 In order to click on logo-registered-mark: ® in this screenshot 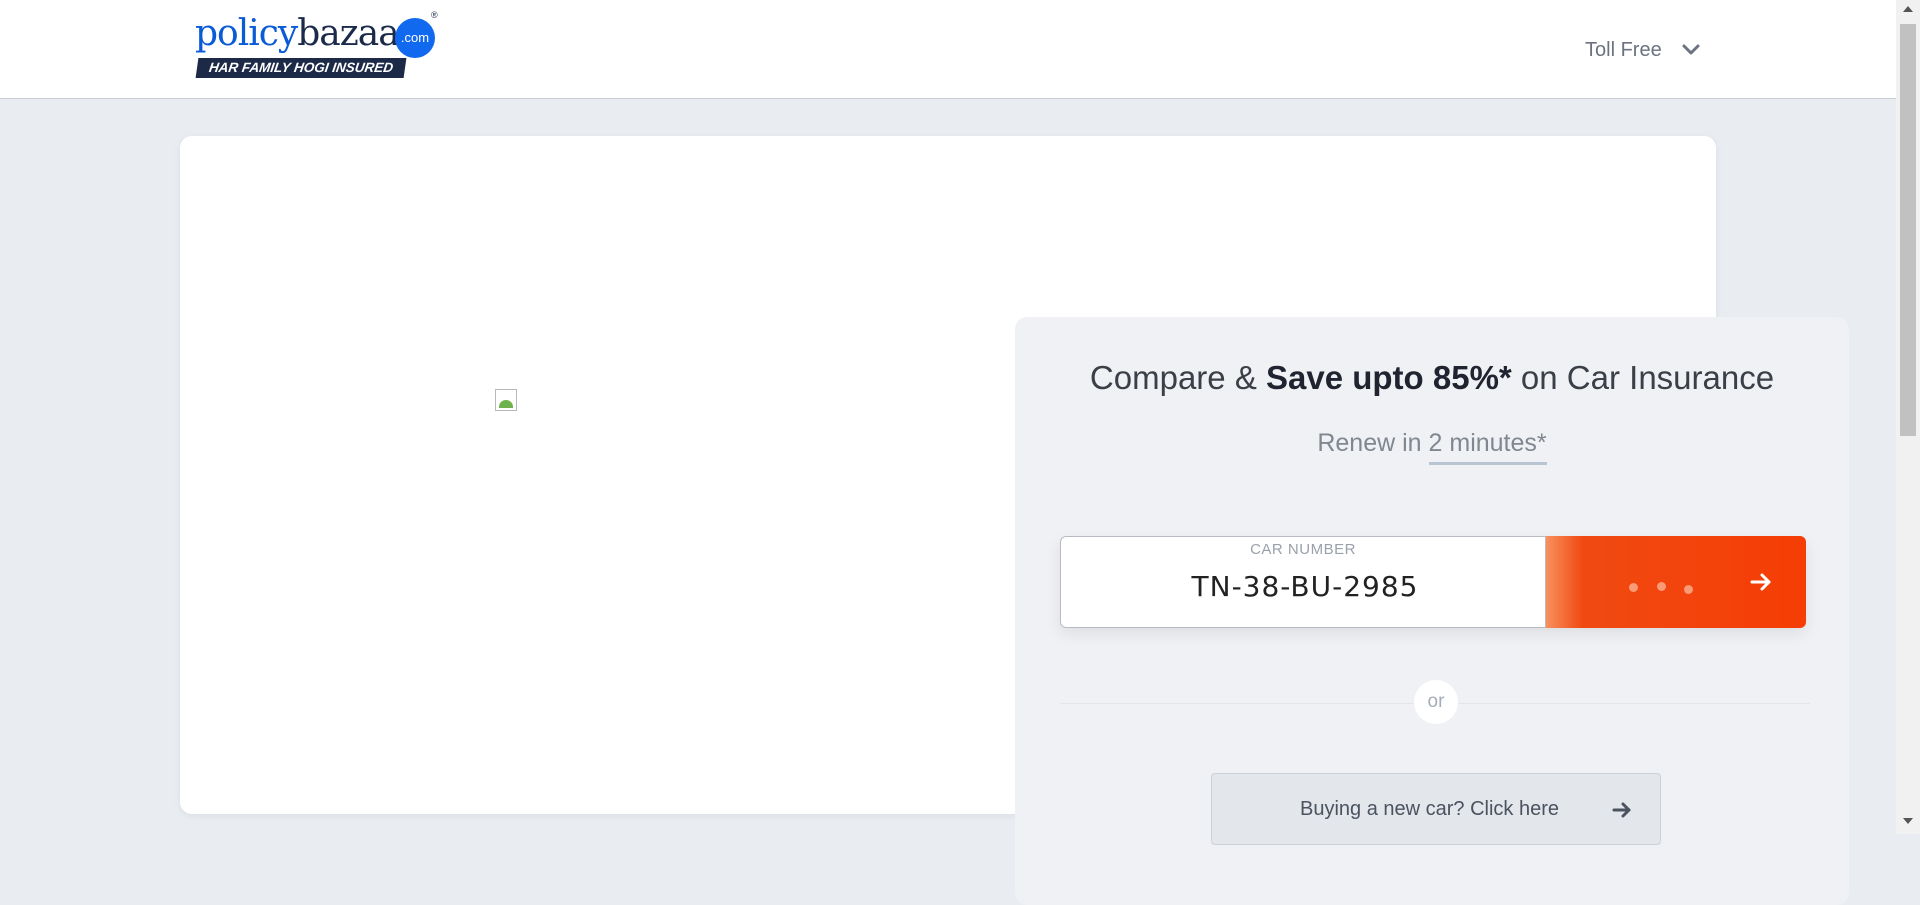, I will do `click(434, 15)`.